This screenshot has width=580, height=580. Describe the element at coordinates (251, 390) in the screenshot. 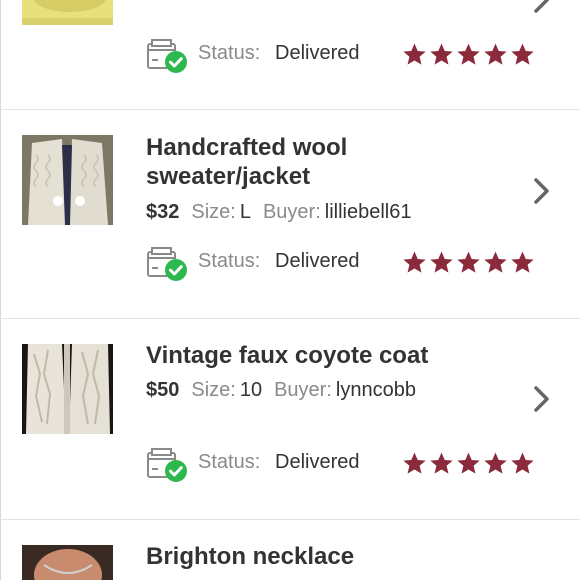

I see `size-value: 10` at that location.